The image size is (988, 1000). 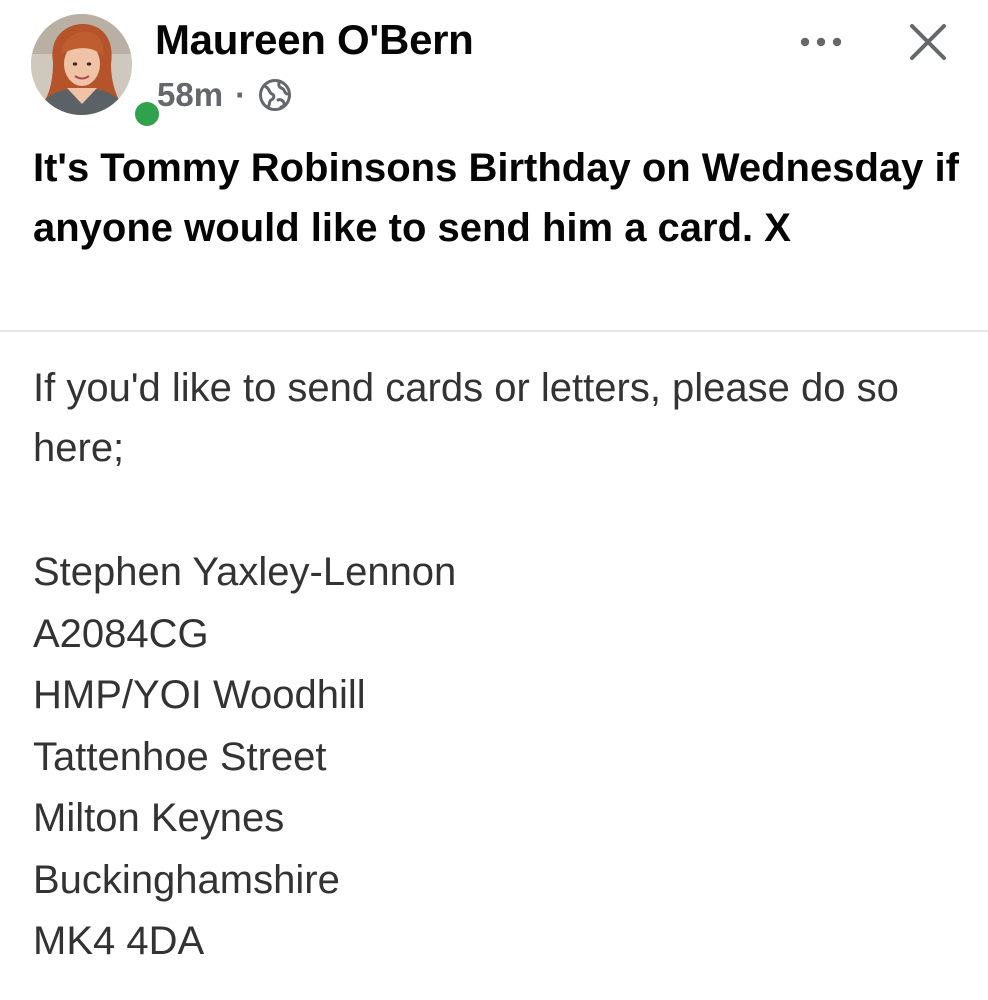 I want to click on close-icon, so click(x=928, y=42).